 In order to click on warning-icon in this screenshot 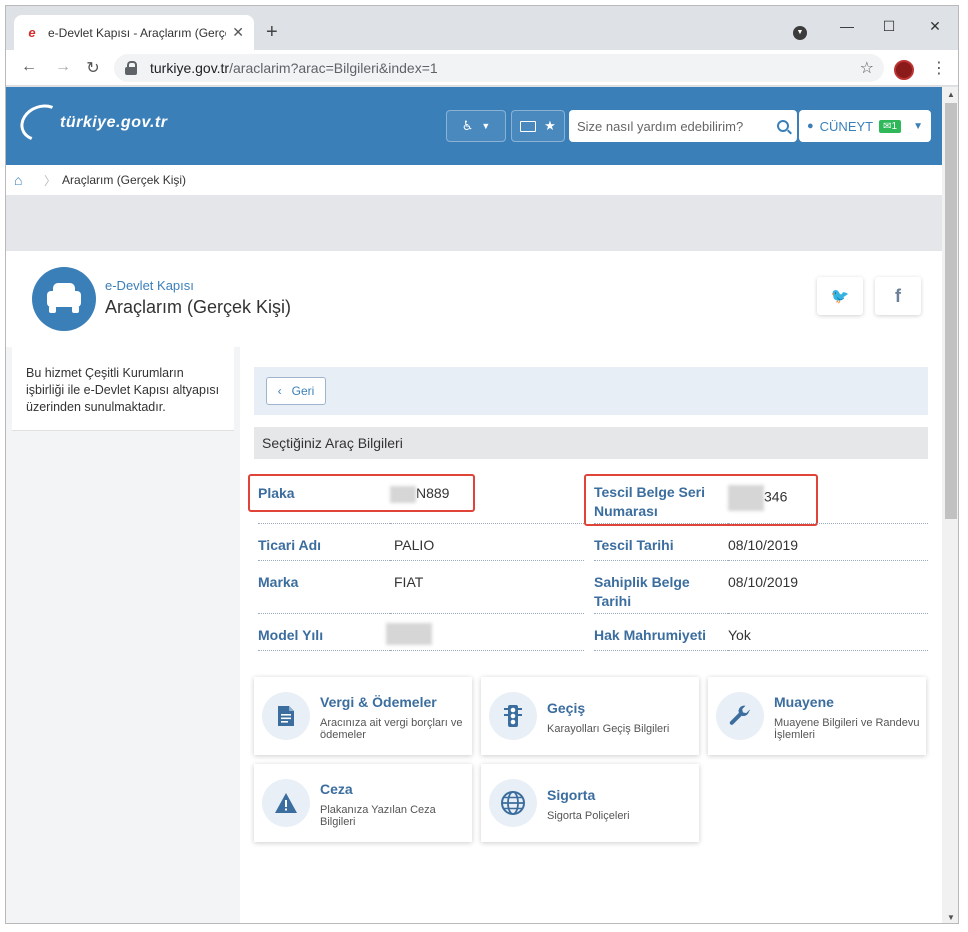, I will do `click(286, 803)`.